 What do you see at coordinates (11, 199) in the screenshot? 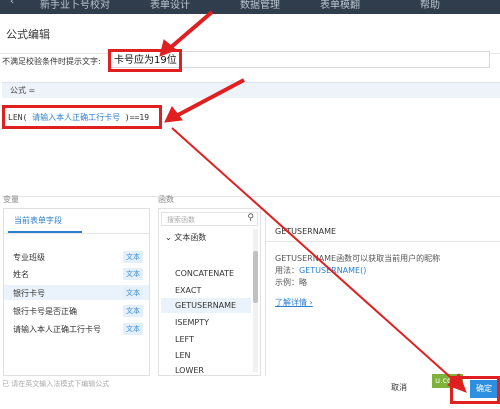
I see `variables-label: 变量` at bounding box center [11, 199].